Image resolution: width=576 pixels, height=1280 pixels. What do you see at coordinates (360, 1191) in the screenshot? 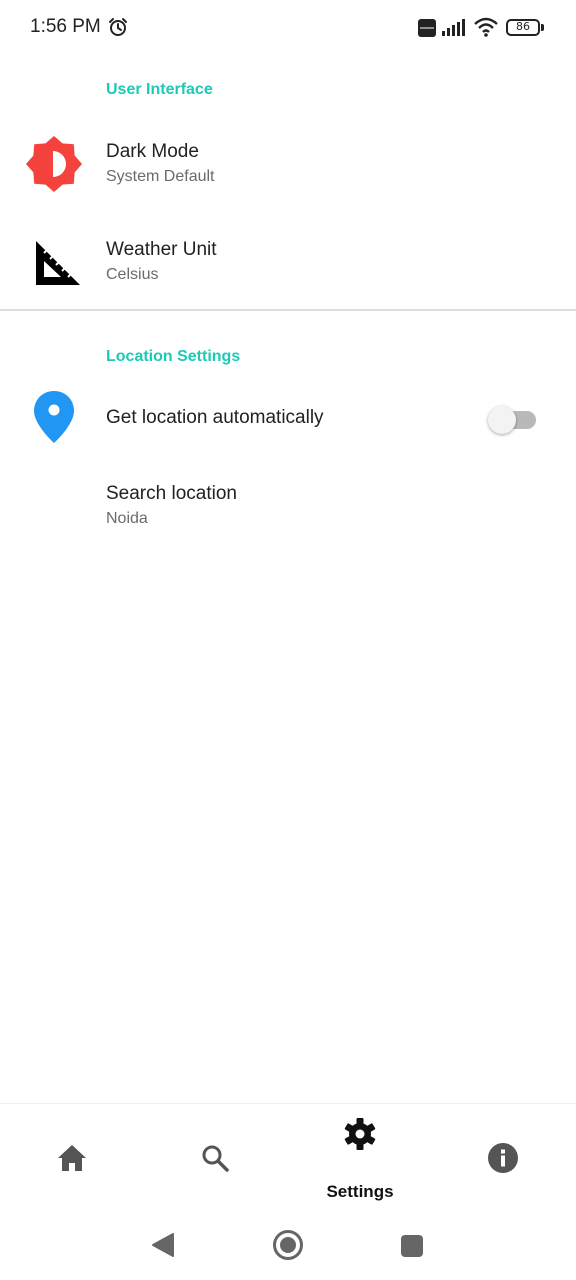
I see `nav-label-settings: Settings` at bounding box center [360, 1191].